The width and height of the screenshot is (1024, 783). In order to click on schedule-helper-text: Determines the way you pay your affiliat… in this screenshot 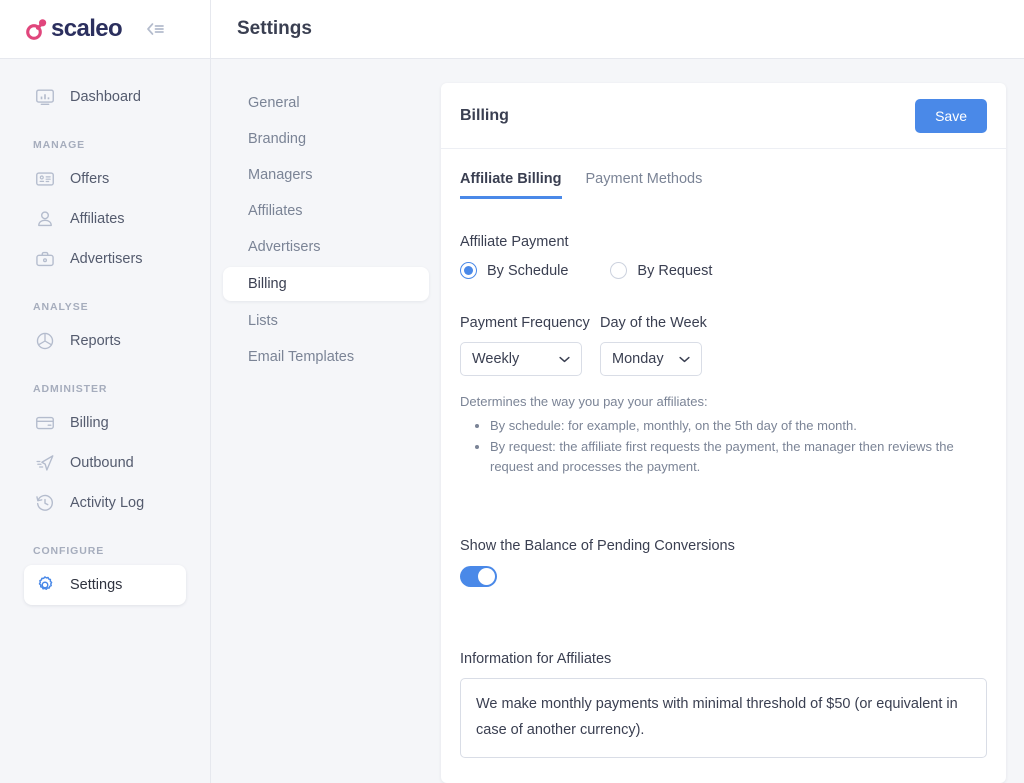, I will do `click(723, 435)`.